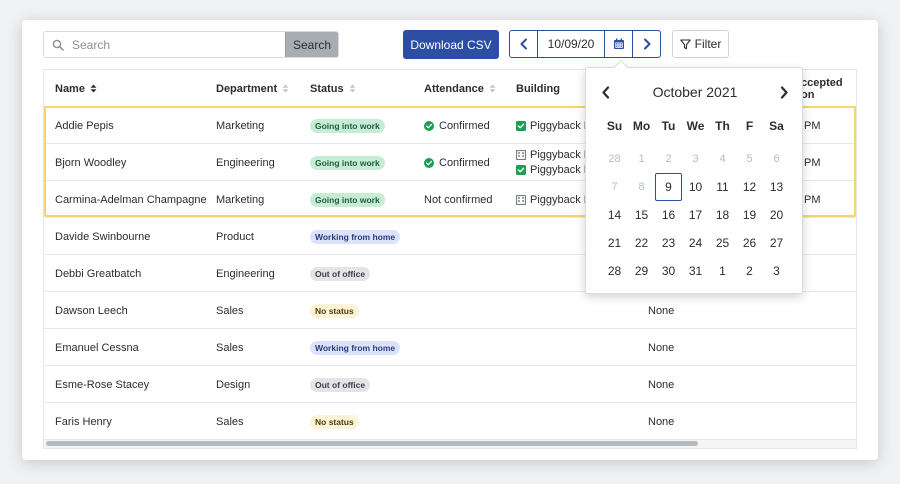 The height and width of the screenshot is (484, 900). Describe the element at coordinates (722, 187) in the screenshot. I see `calendar-day: 11` at that location.